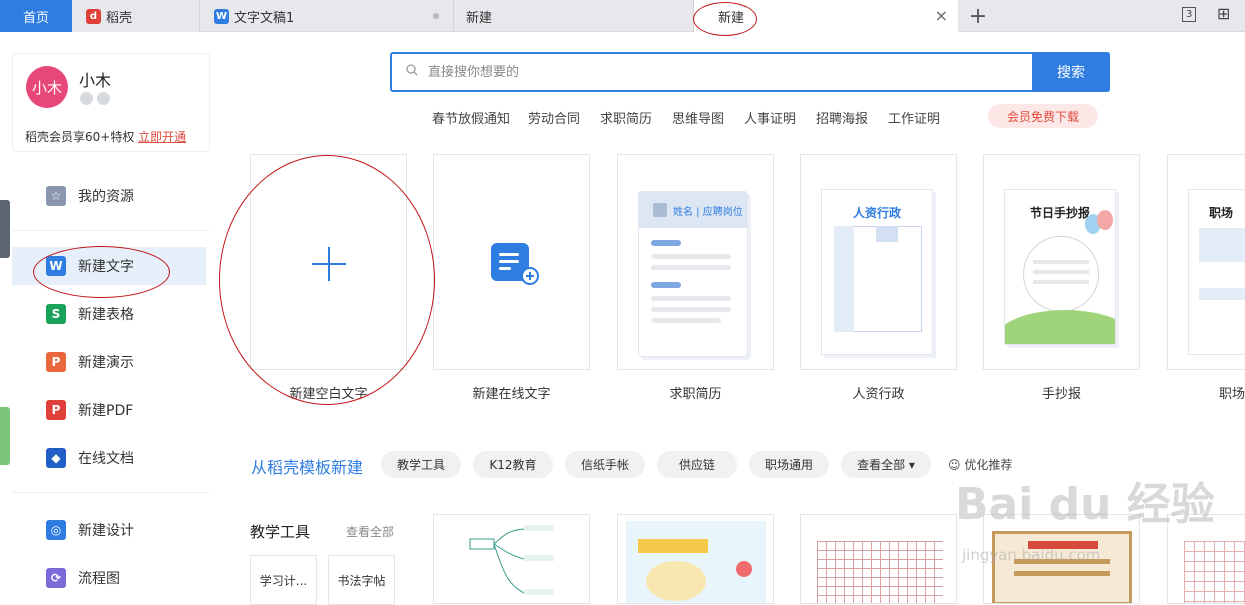  I want to click on sidebar-item-new-pdf: P 新建PDF, so click(109, 410).